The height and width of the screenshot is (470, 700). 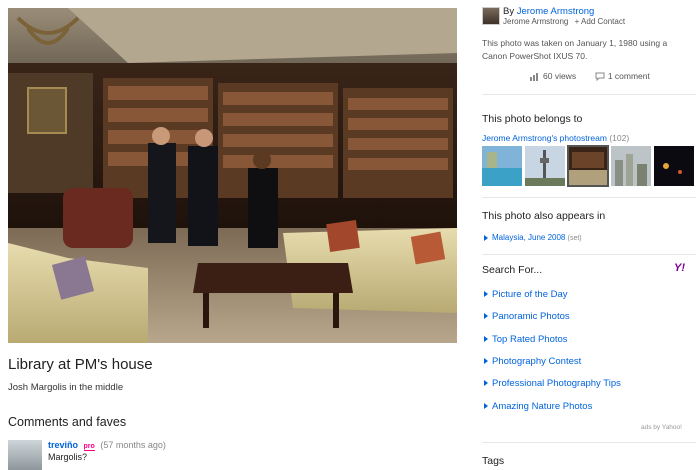 I want to click on search-link-label: Top Rated Photos, so click(x=530, y=339).